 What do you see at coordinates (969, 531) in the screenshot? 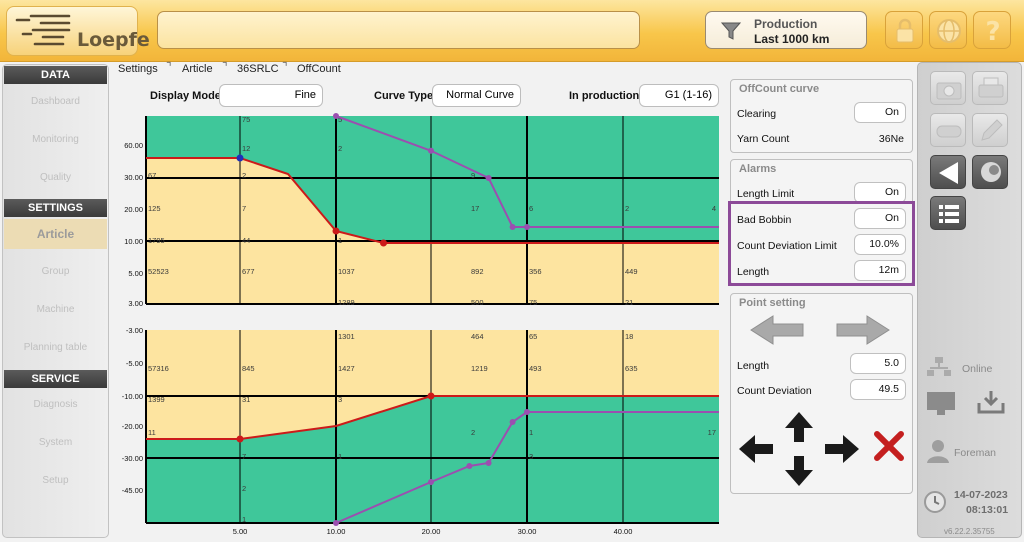
I see `version-label: v6.22.2.35755` at bounding box center [969, 531].